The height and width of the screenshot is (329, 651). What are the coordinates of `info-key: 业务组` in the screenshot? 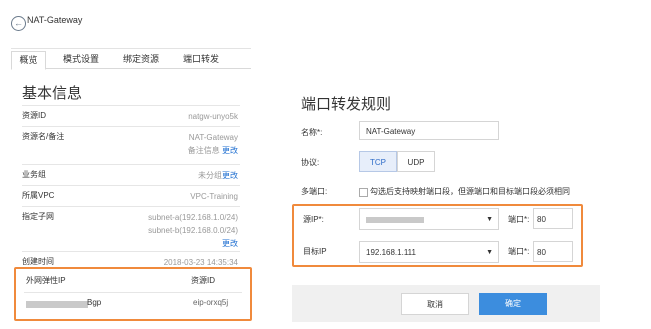 It's located at (34, 174).